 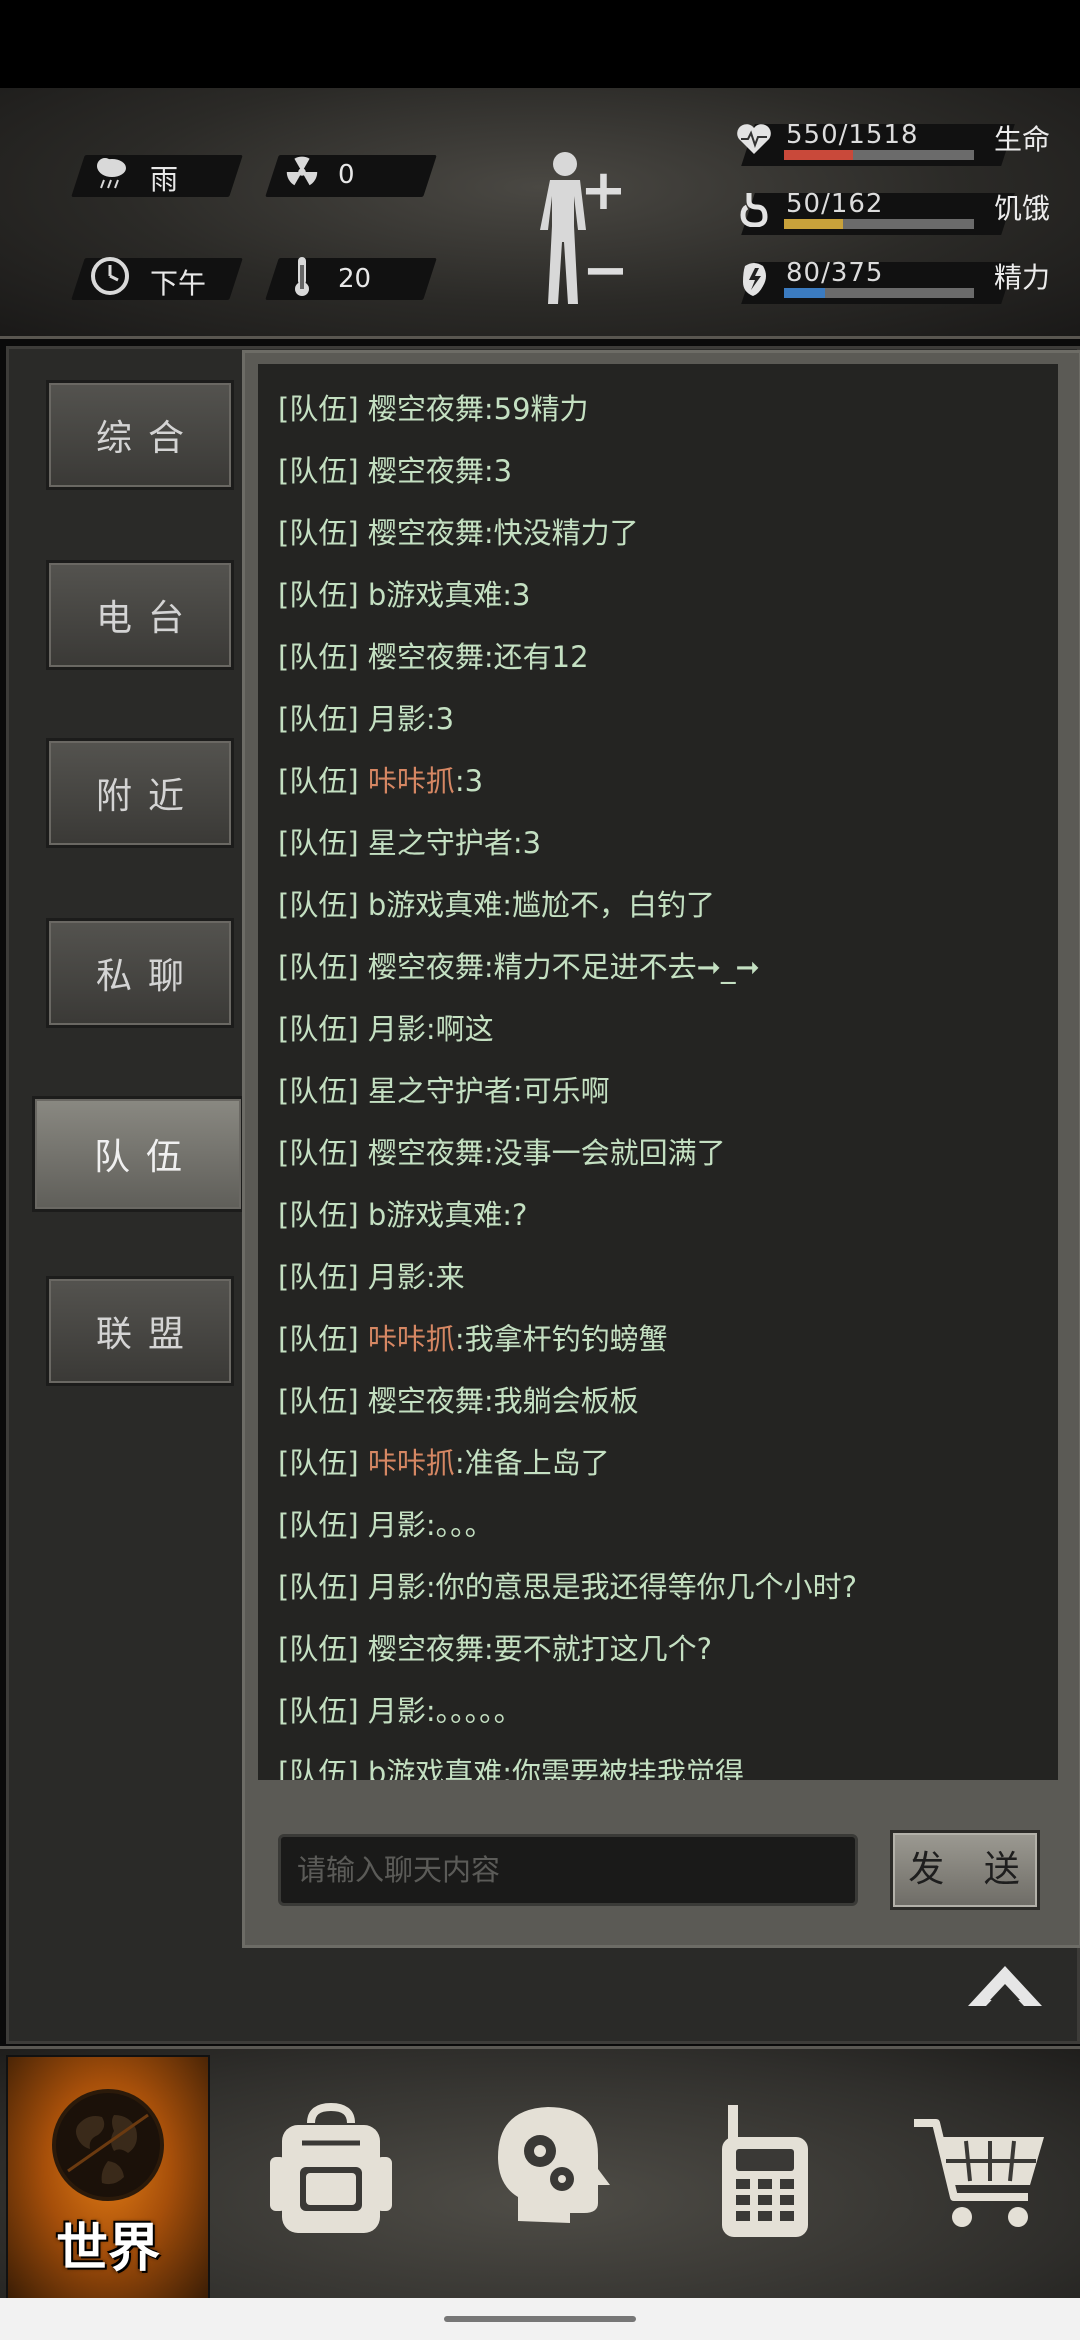 What do you see at coordinates (553, 2171) in the screenshot?
I see `brain-gears-icon` at bounding box center [553, 2171].